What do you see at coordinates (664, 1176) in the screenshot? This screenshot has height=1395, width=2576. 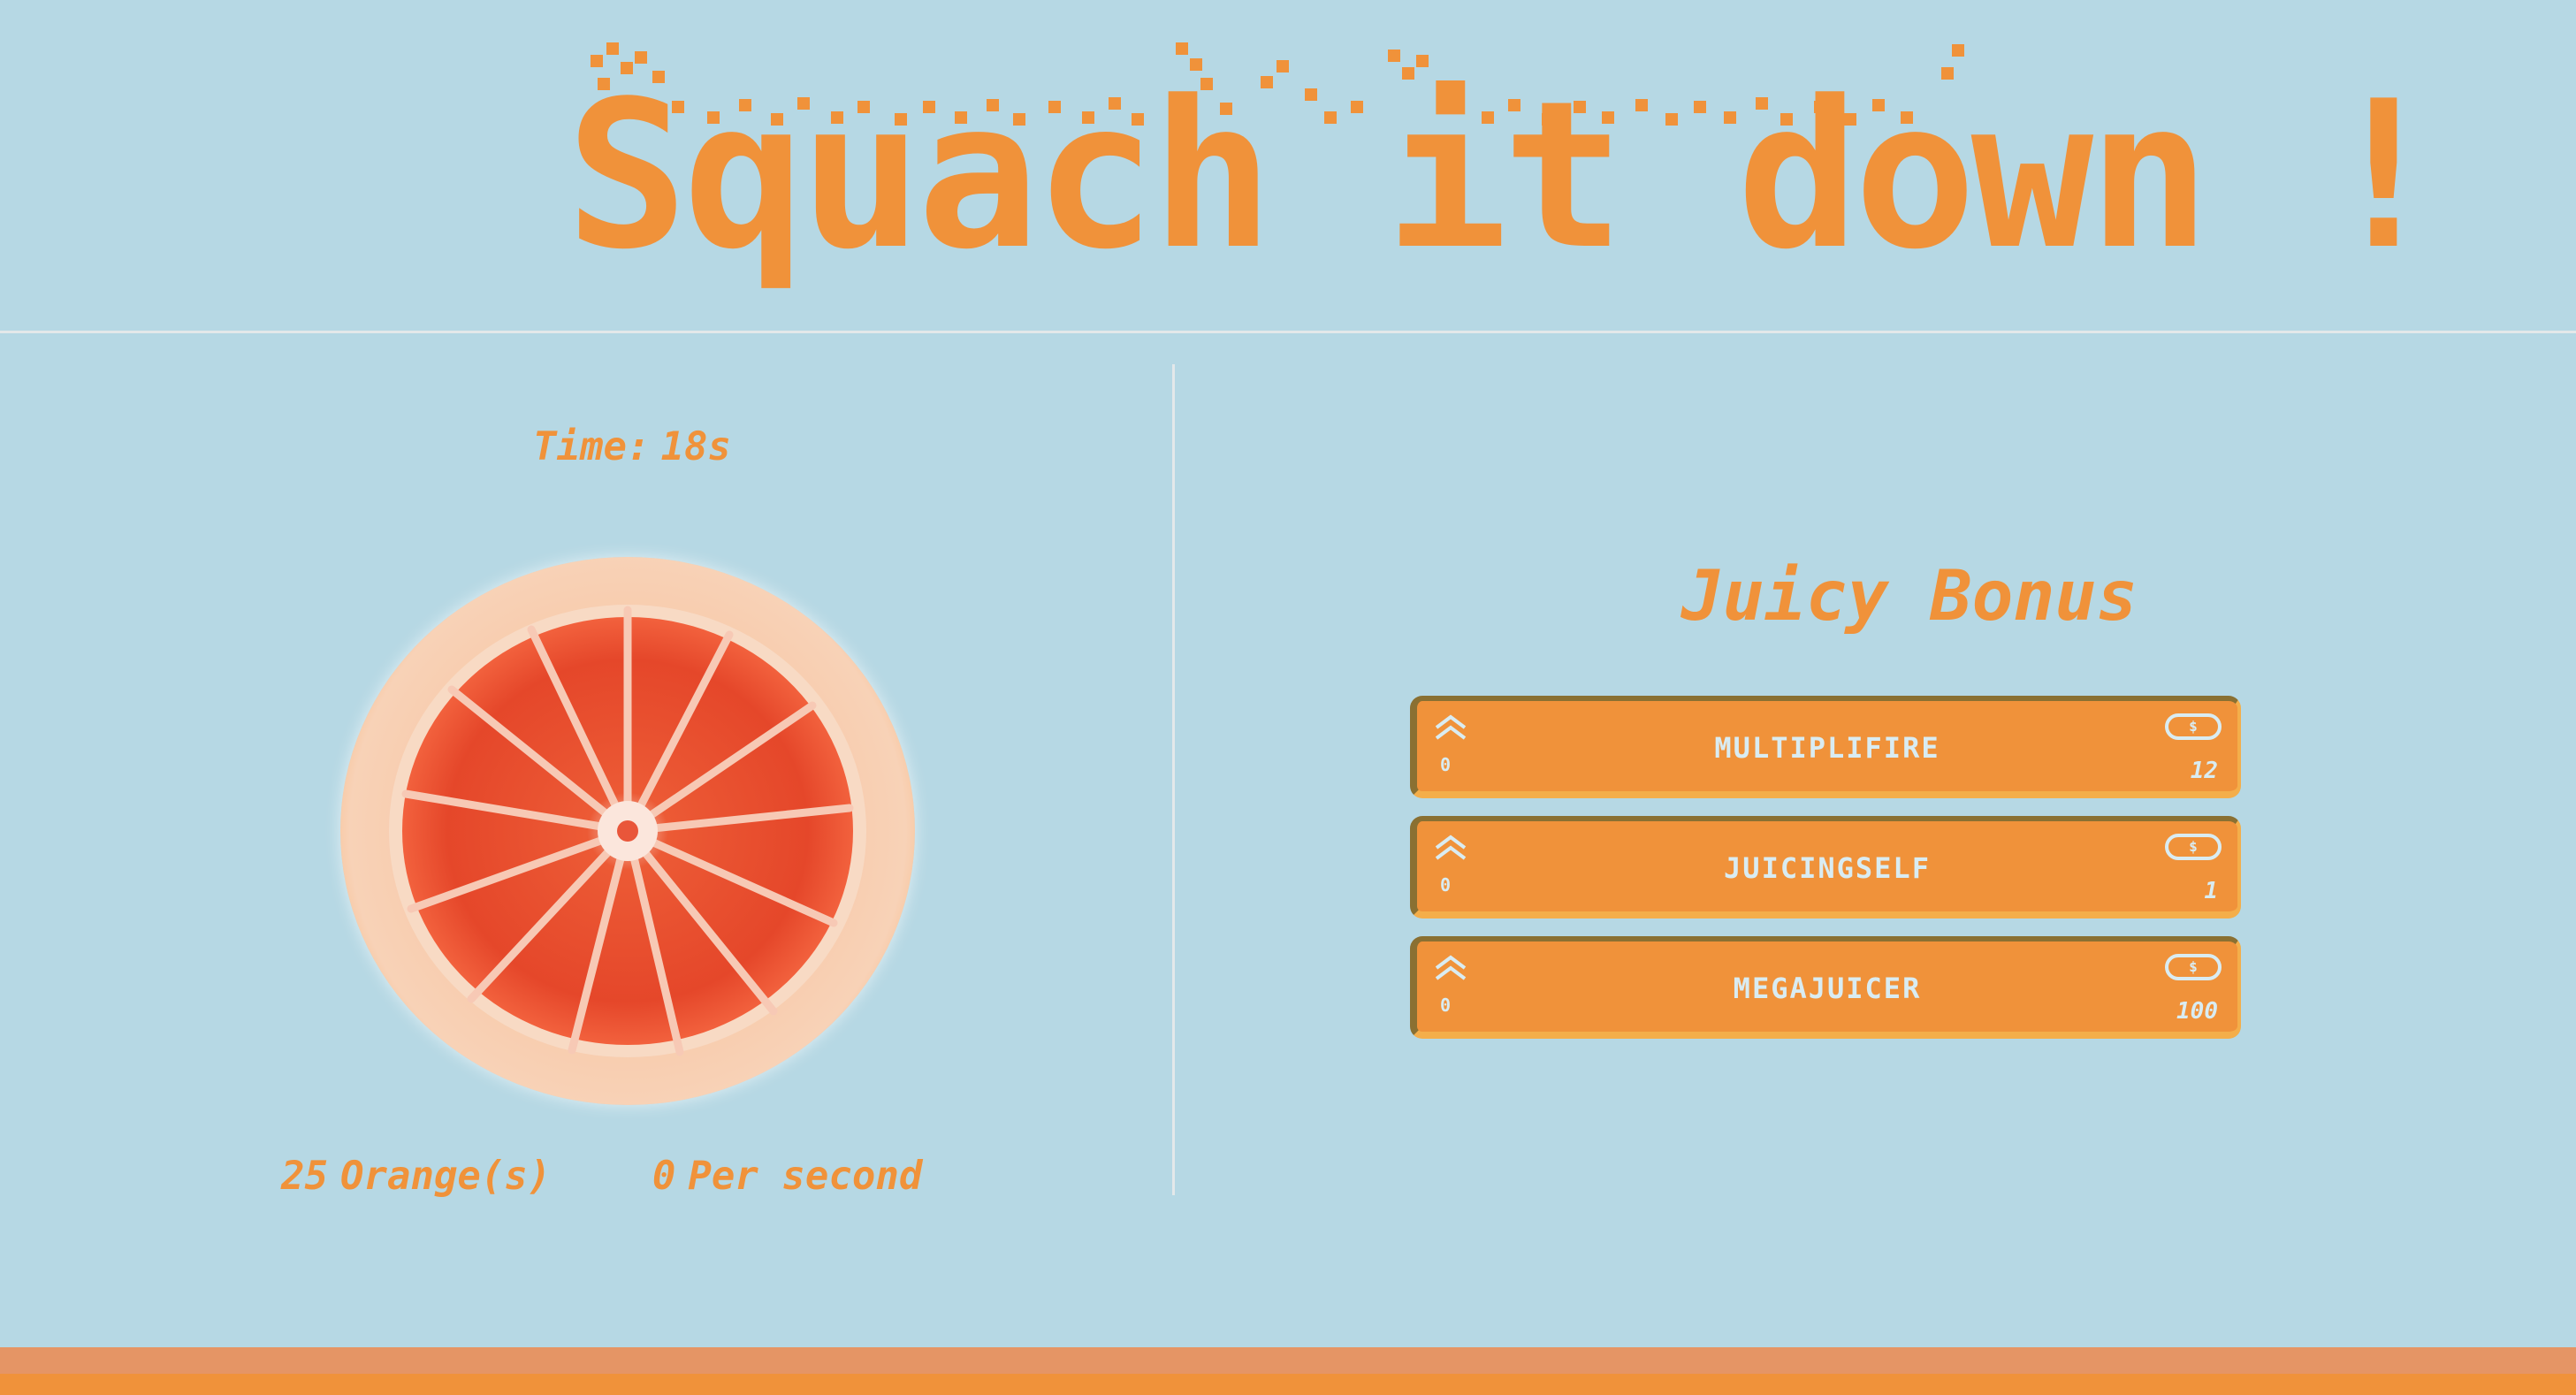 I see `per-second-value: 0` at bounding box center [664, 1176].